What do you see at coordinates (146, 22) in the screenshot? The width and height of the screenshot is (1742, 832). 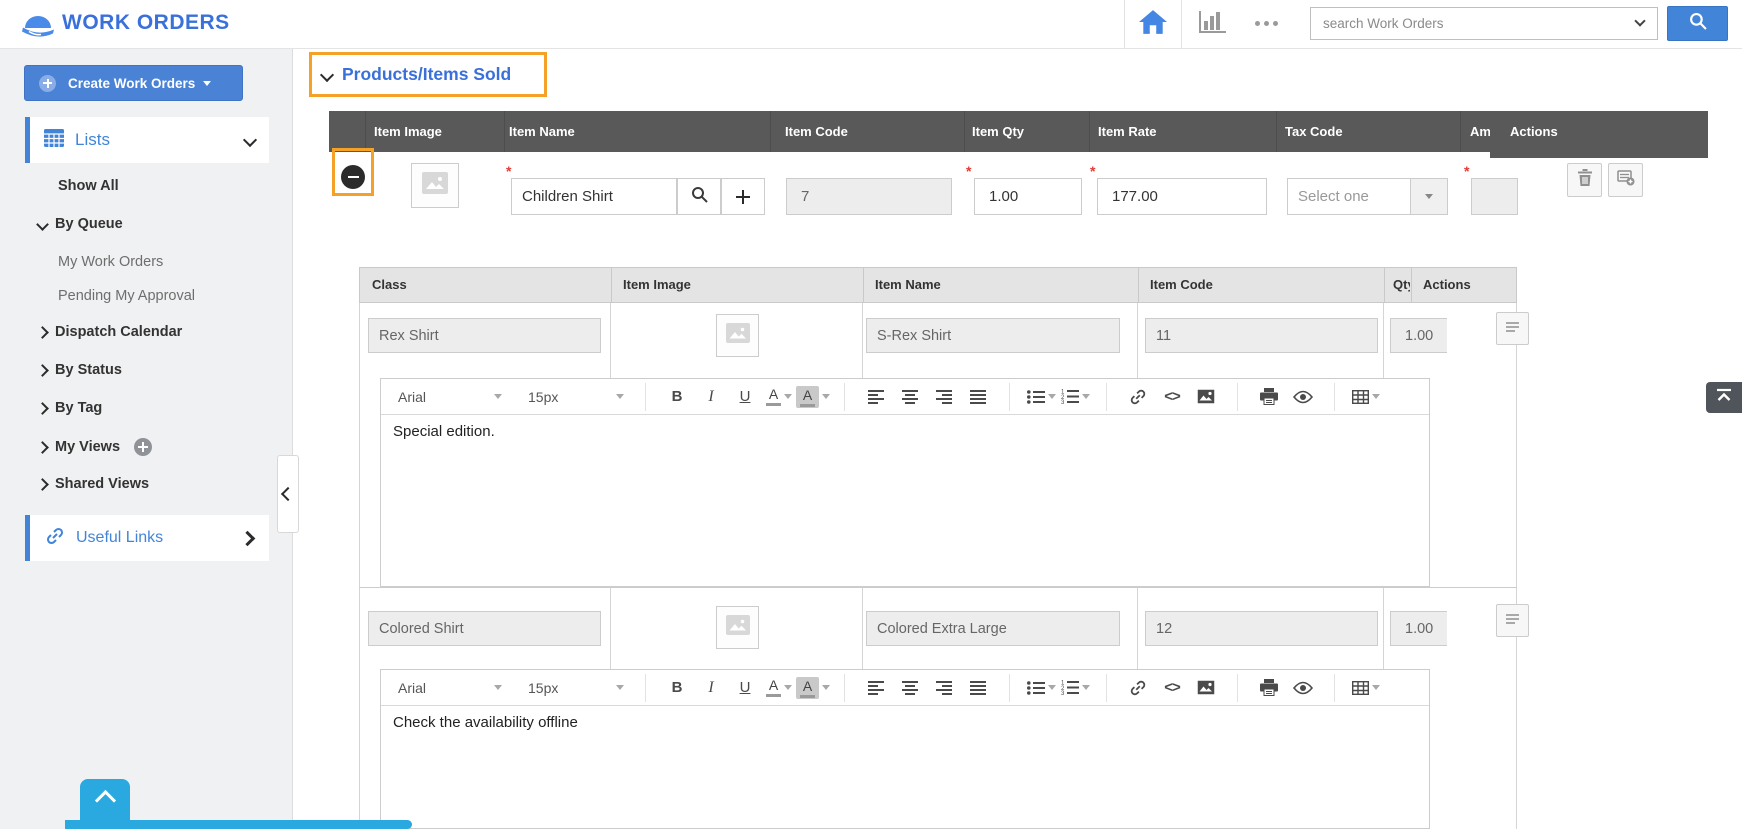 I see `page-title: WORK ORDERS` at bounding box center [146, 22].